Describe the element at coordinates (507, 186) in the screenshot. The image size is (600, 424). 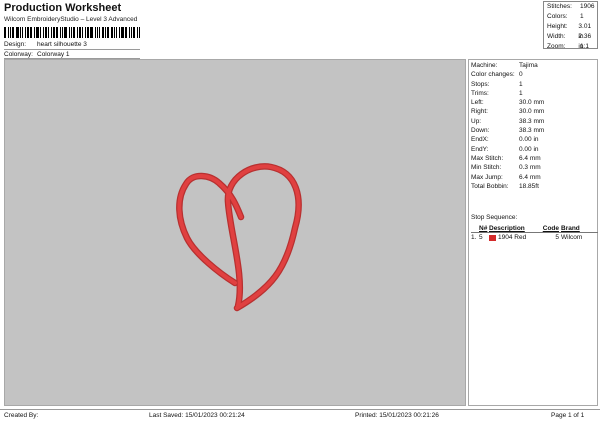
I see `info-row: Total Bobbin: 18.85ft` at that location.